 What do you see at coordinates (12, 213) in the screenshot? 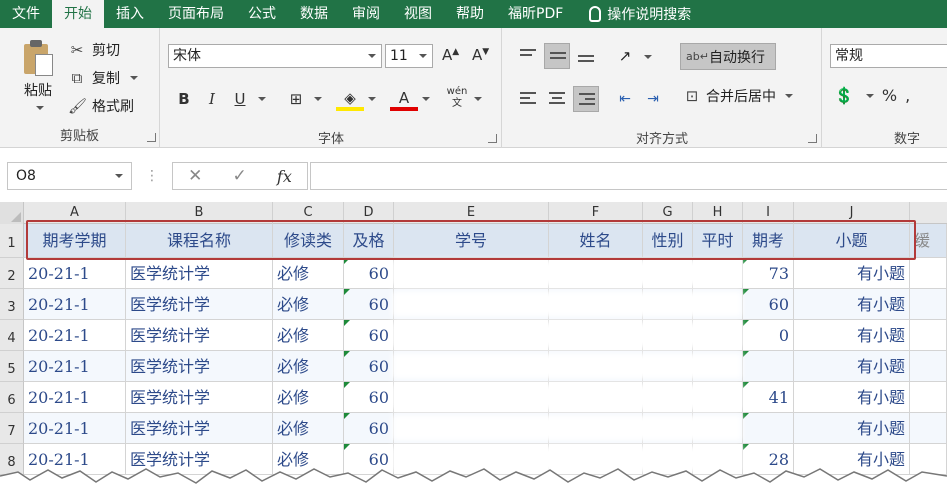
I see `select-all-button` at bounding box center [12, 213].